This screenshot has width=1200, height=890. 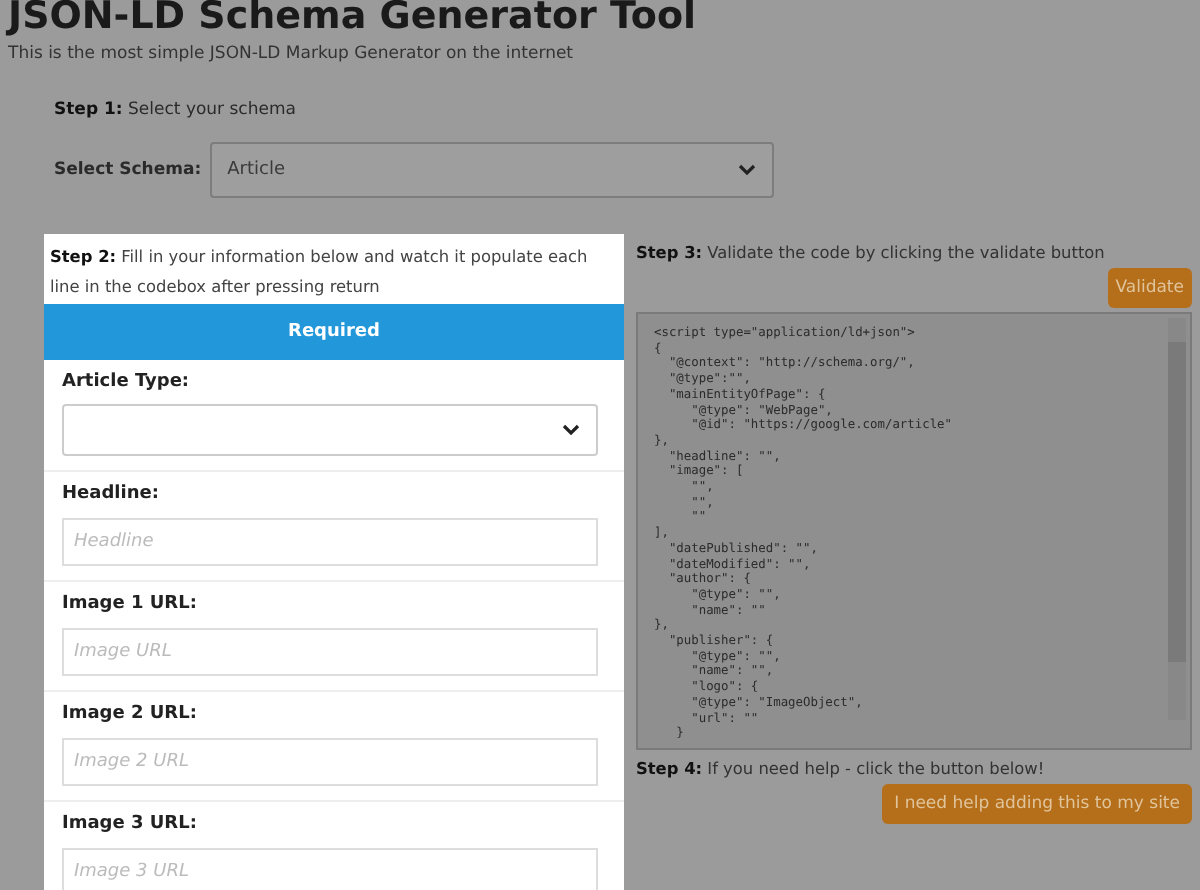 What do you see at coordinates (330, 762) in the screenshot?
I see `input-field: Image 2 URL` at bounding box center [330, 762].